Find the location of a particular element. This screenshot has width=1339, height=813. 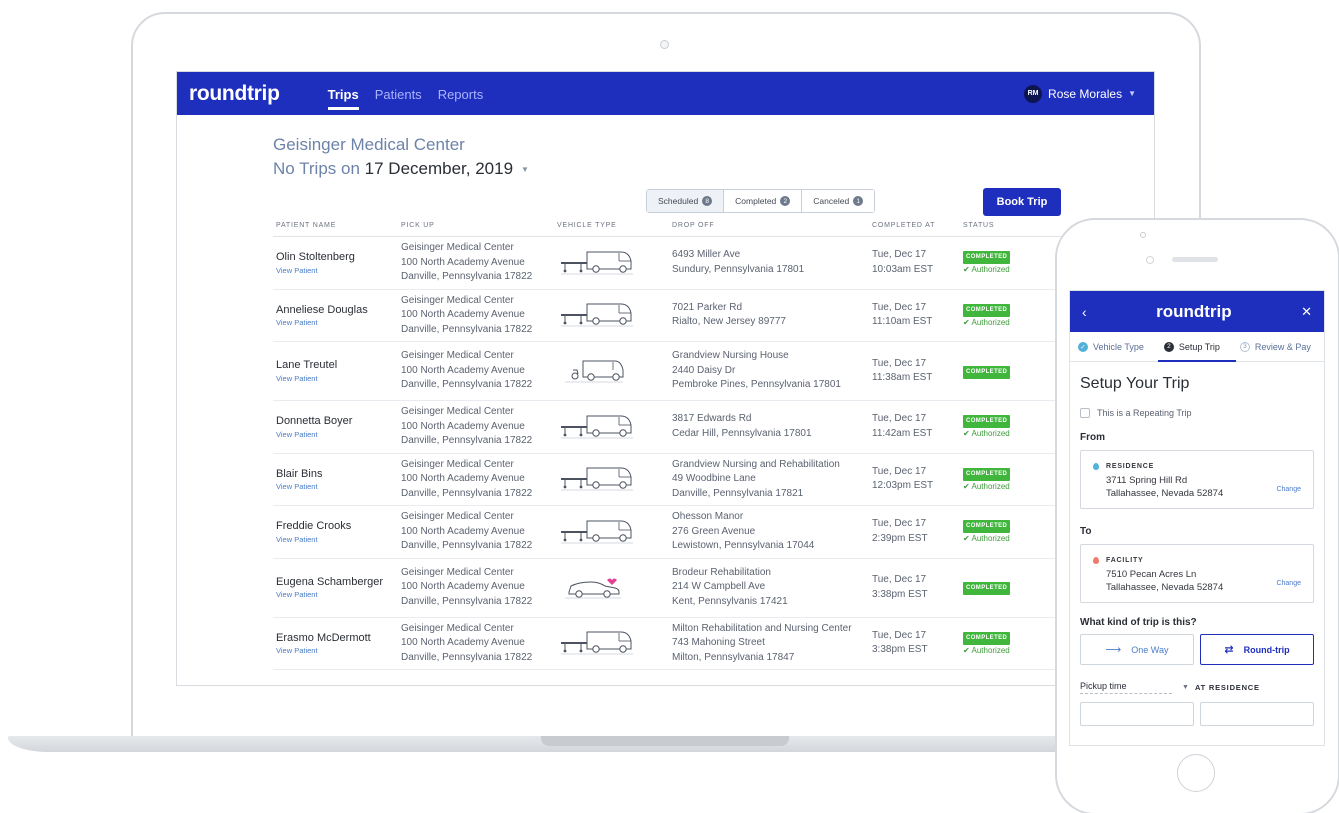

status-cell: COMPLETED is located at coordinates (1010, 588).